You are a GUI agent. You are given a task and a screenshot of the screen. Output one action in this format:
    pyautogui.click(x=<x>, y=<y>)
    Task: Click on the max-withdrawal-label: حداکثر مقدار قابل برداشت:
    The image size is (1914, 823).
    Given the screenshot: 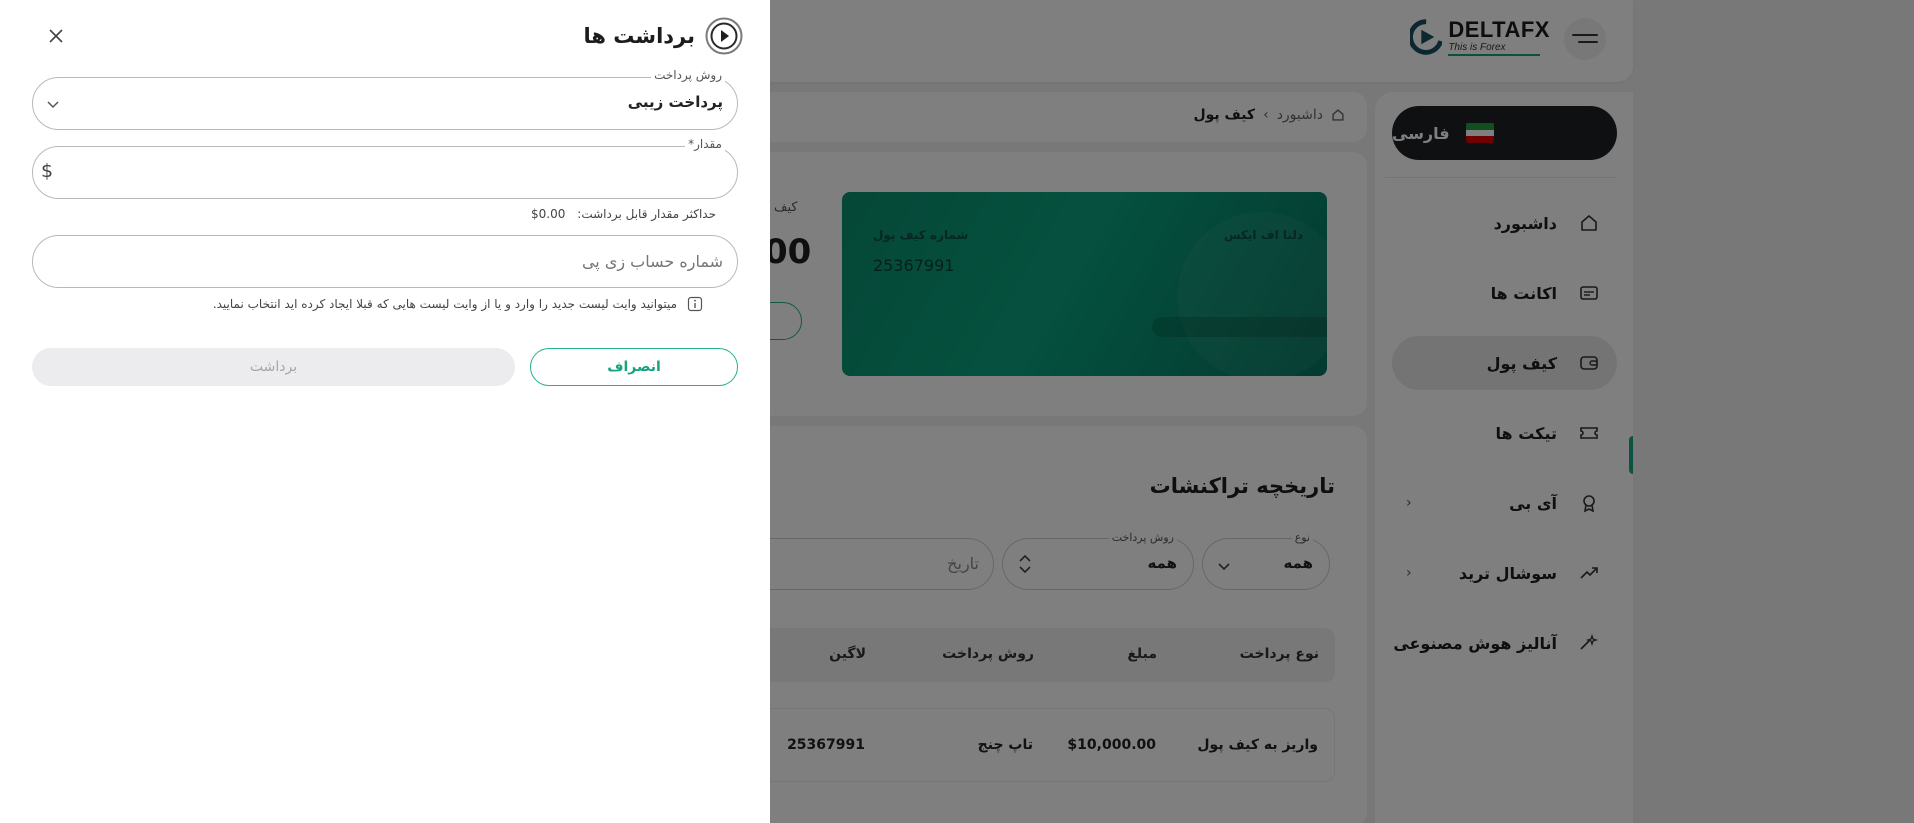 What is the action you would take?
    pyautogui.click(x=646, y=214)
    